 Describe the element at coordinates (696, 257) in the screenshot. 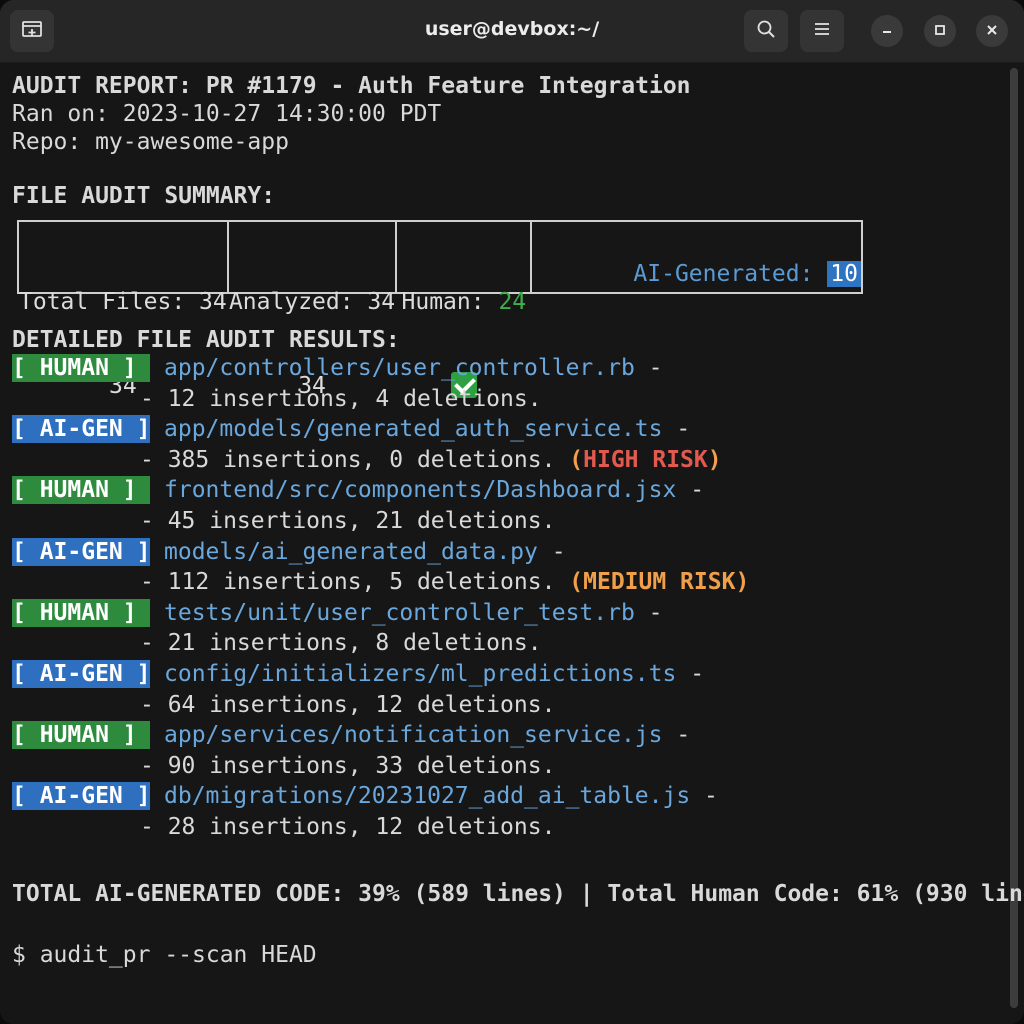

I see `summary-ai-cell: AI-Generated: 10` at that location.